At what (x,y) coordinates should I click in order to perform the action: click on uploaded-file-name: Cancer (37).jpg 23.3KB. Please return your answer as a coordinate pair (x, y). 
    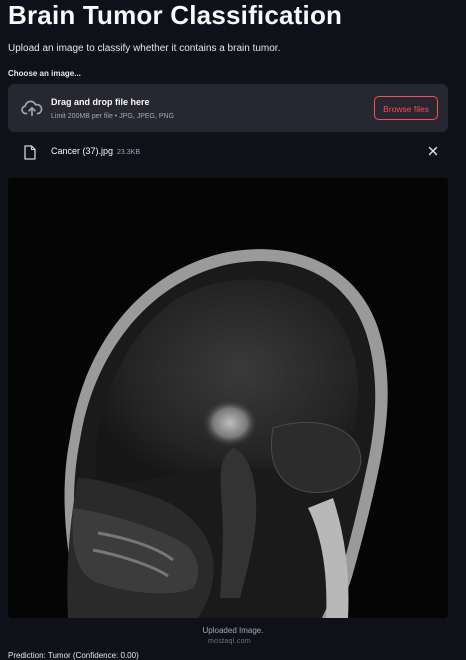
    Looking at the image, I should click on (95, 151).